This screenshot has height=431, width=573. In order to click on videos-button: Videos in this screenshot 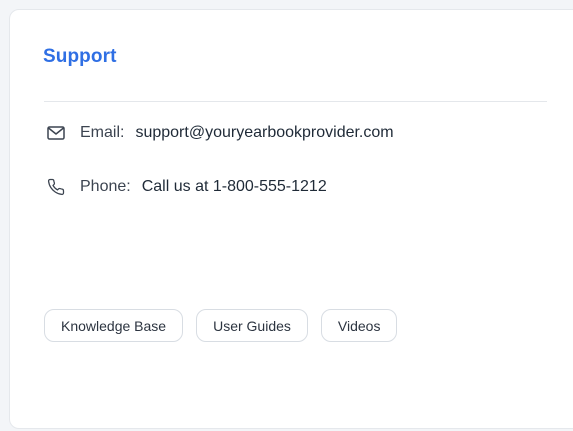, I will do `click(359, 325)`.